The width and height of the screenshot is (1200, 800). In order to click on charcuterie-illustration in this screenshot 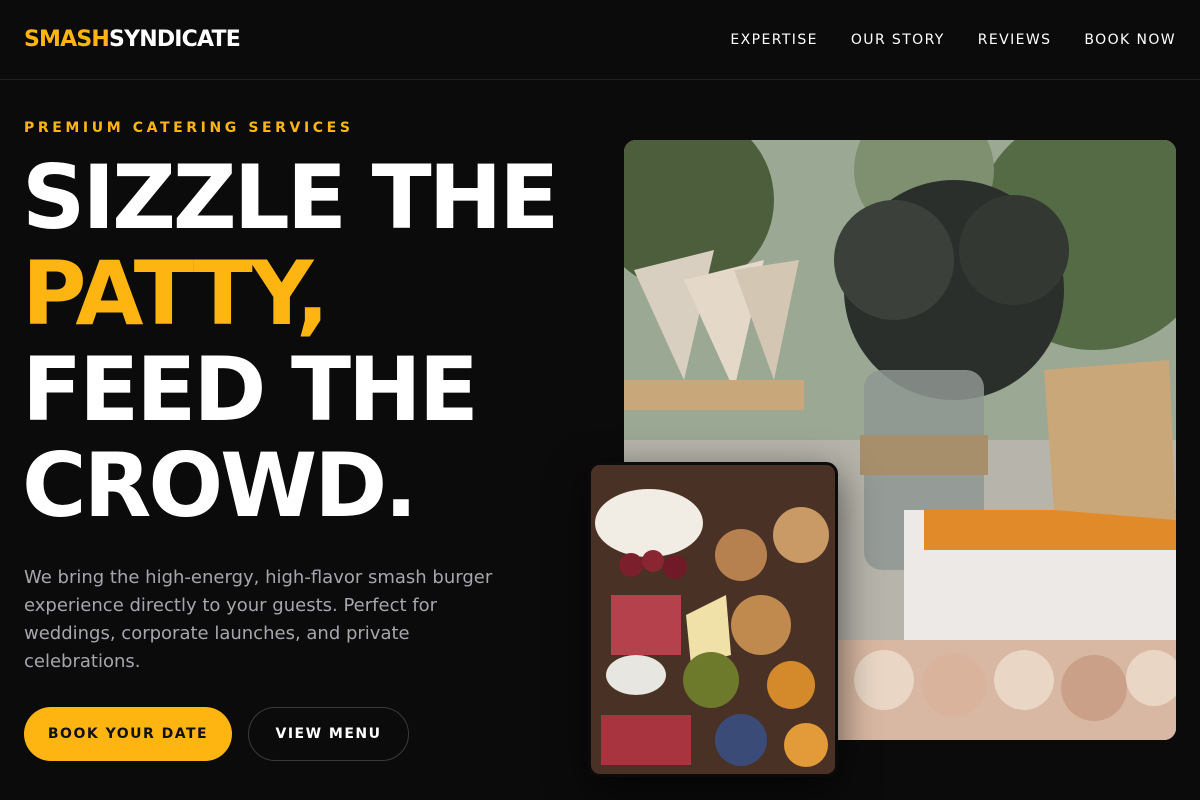, I will do `click(713, 619)`.